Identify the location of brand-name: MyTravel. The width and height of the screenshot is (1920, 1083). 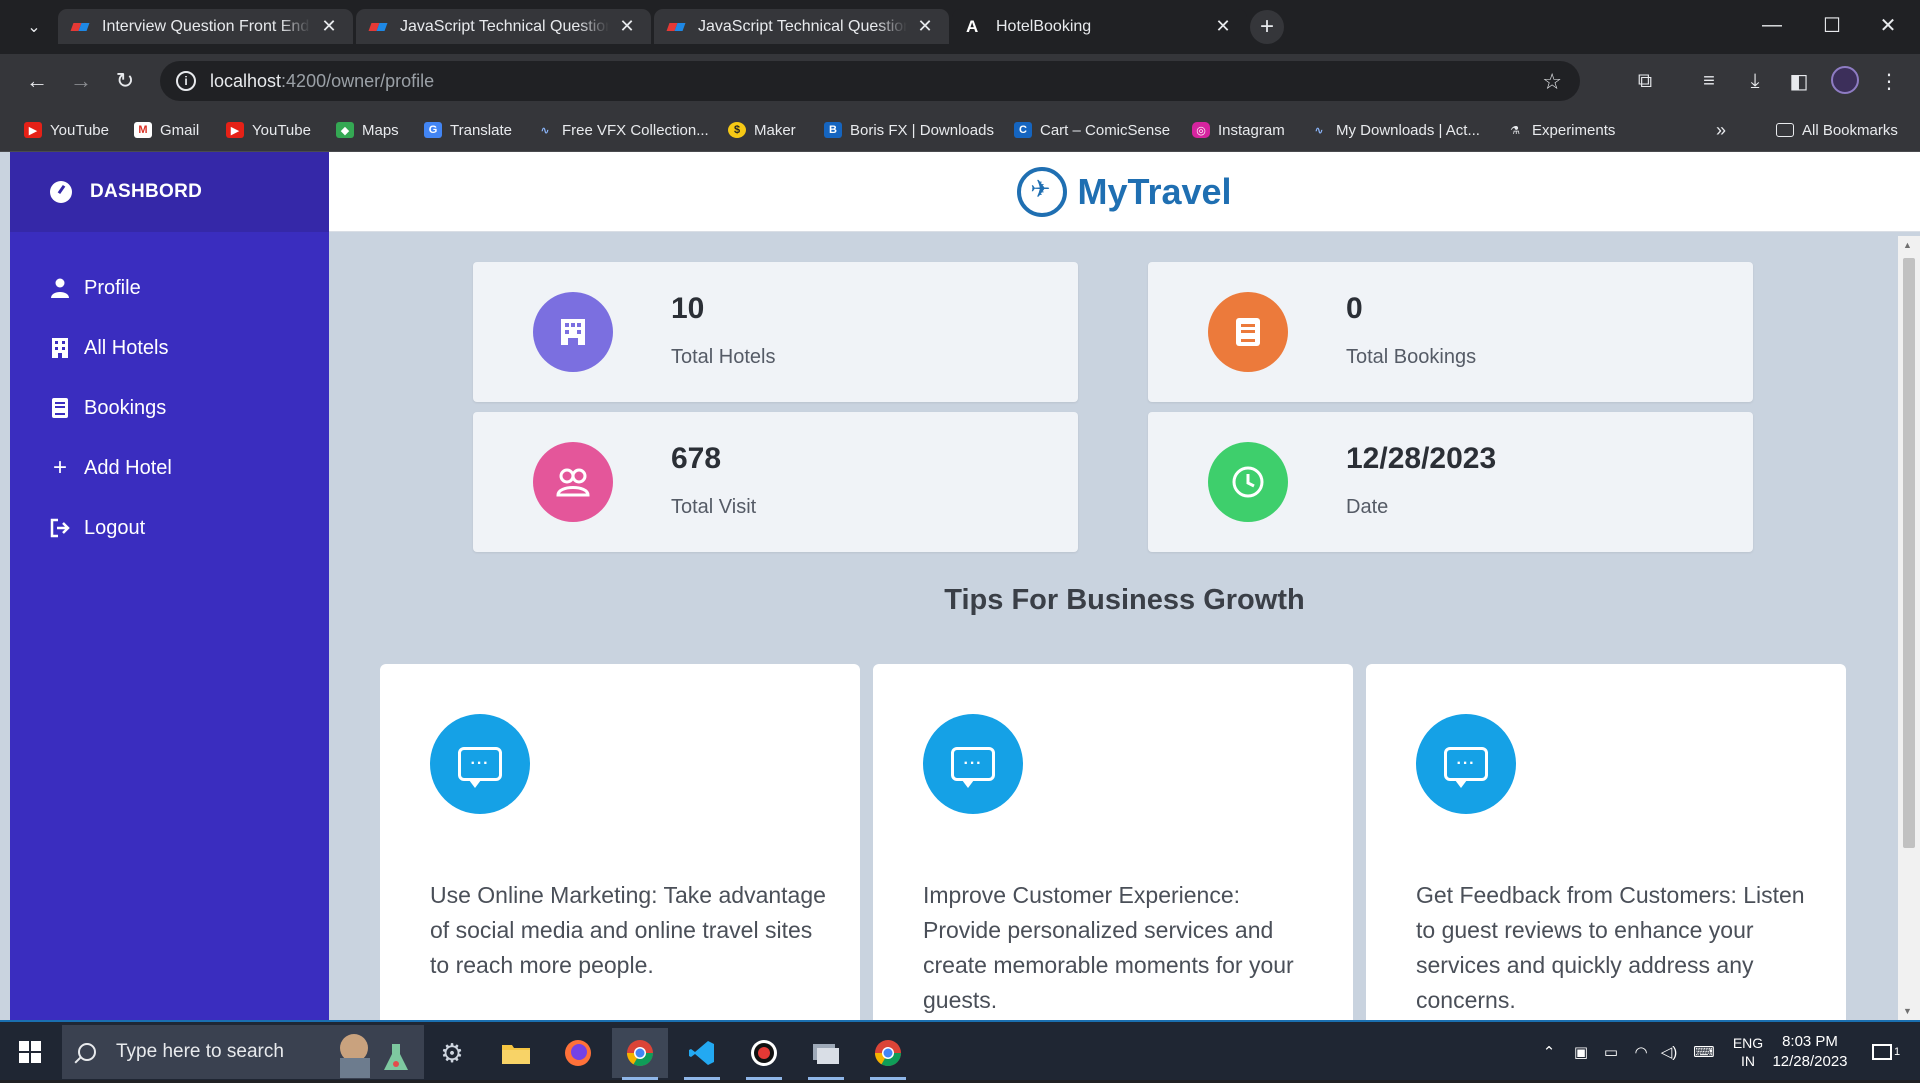
(1154, 192).